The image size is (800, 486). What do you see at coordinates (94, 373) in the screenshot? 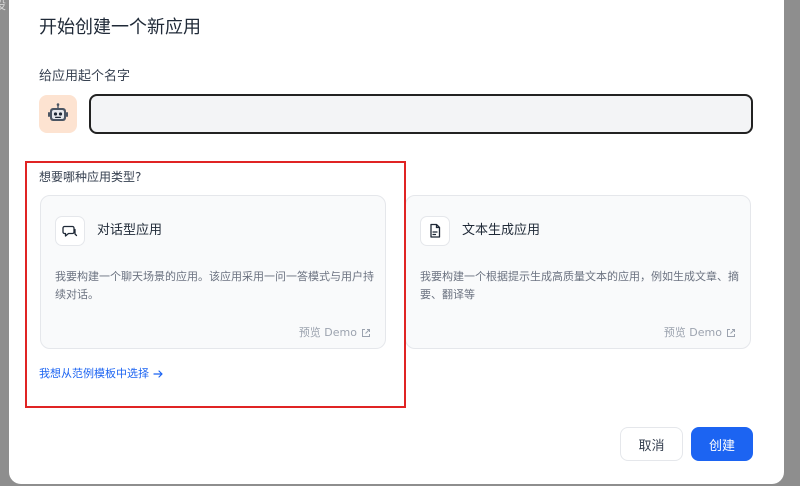
I see `choose-template-label: 我想从范例模板中选择` at bounding box center [94, 373].